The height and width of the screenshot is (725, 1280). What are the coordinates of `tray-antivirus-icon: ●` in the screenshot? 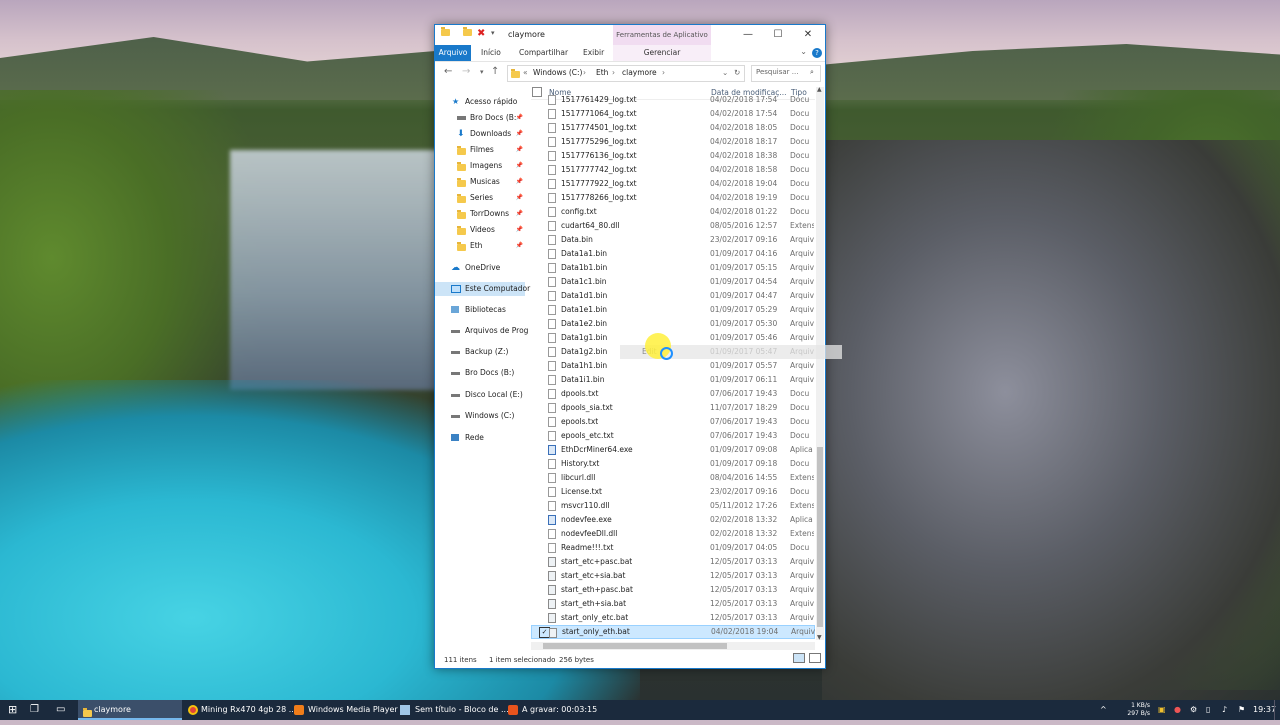 It's located at (1177, 710).